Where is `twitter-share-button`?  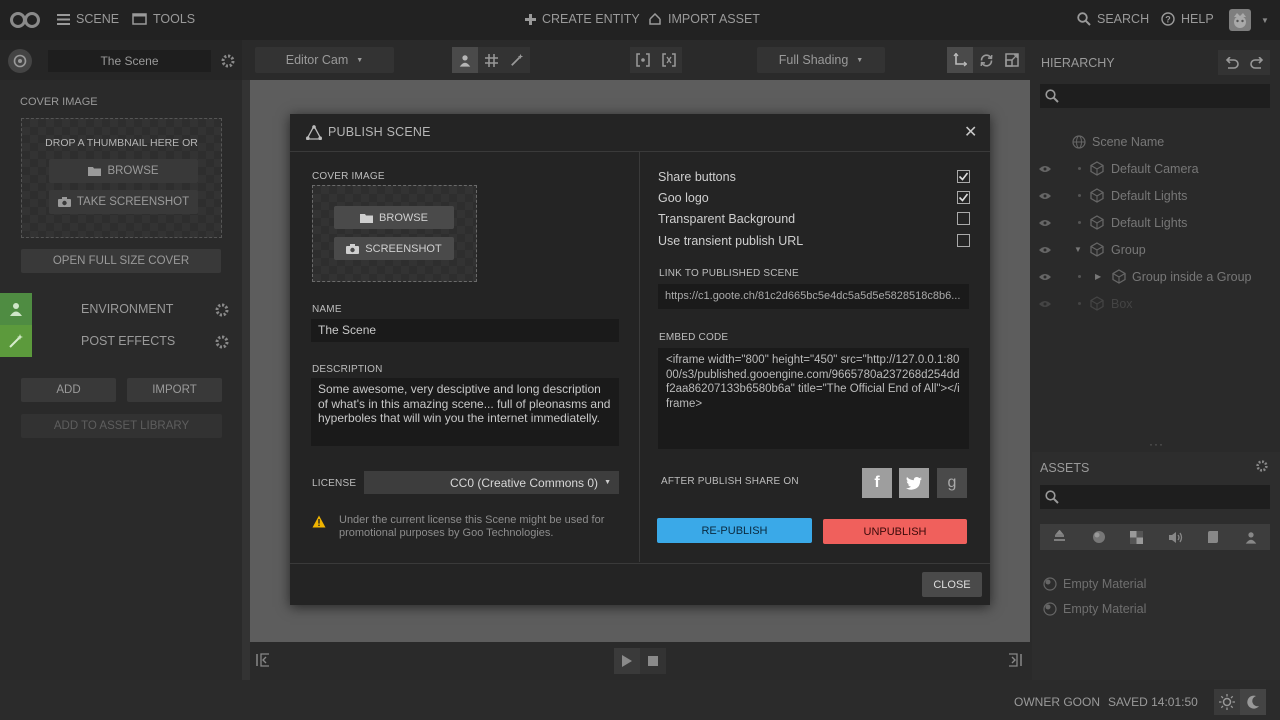 twitter-share-button is located at coordinates (914, 483).